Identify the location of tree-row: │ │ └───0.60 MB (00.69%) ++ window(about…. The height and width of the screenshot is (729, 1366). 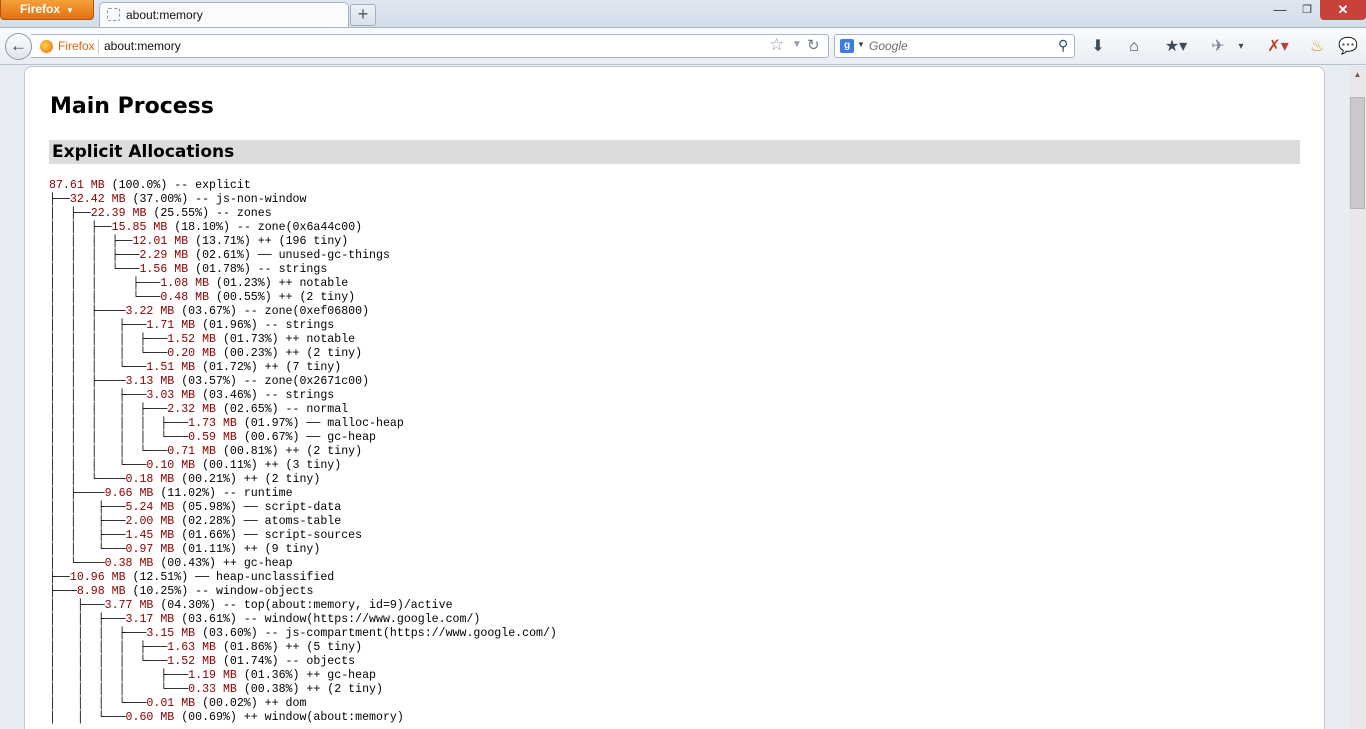
(303, 718).